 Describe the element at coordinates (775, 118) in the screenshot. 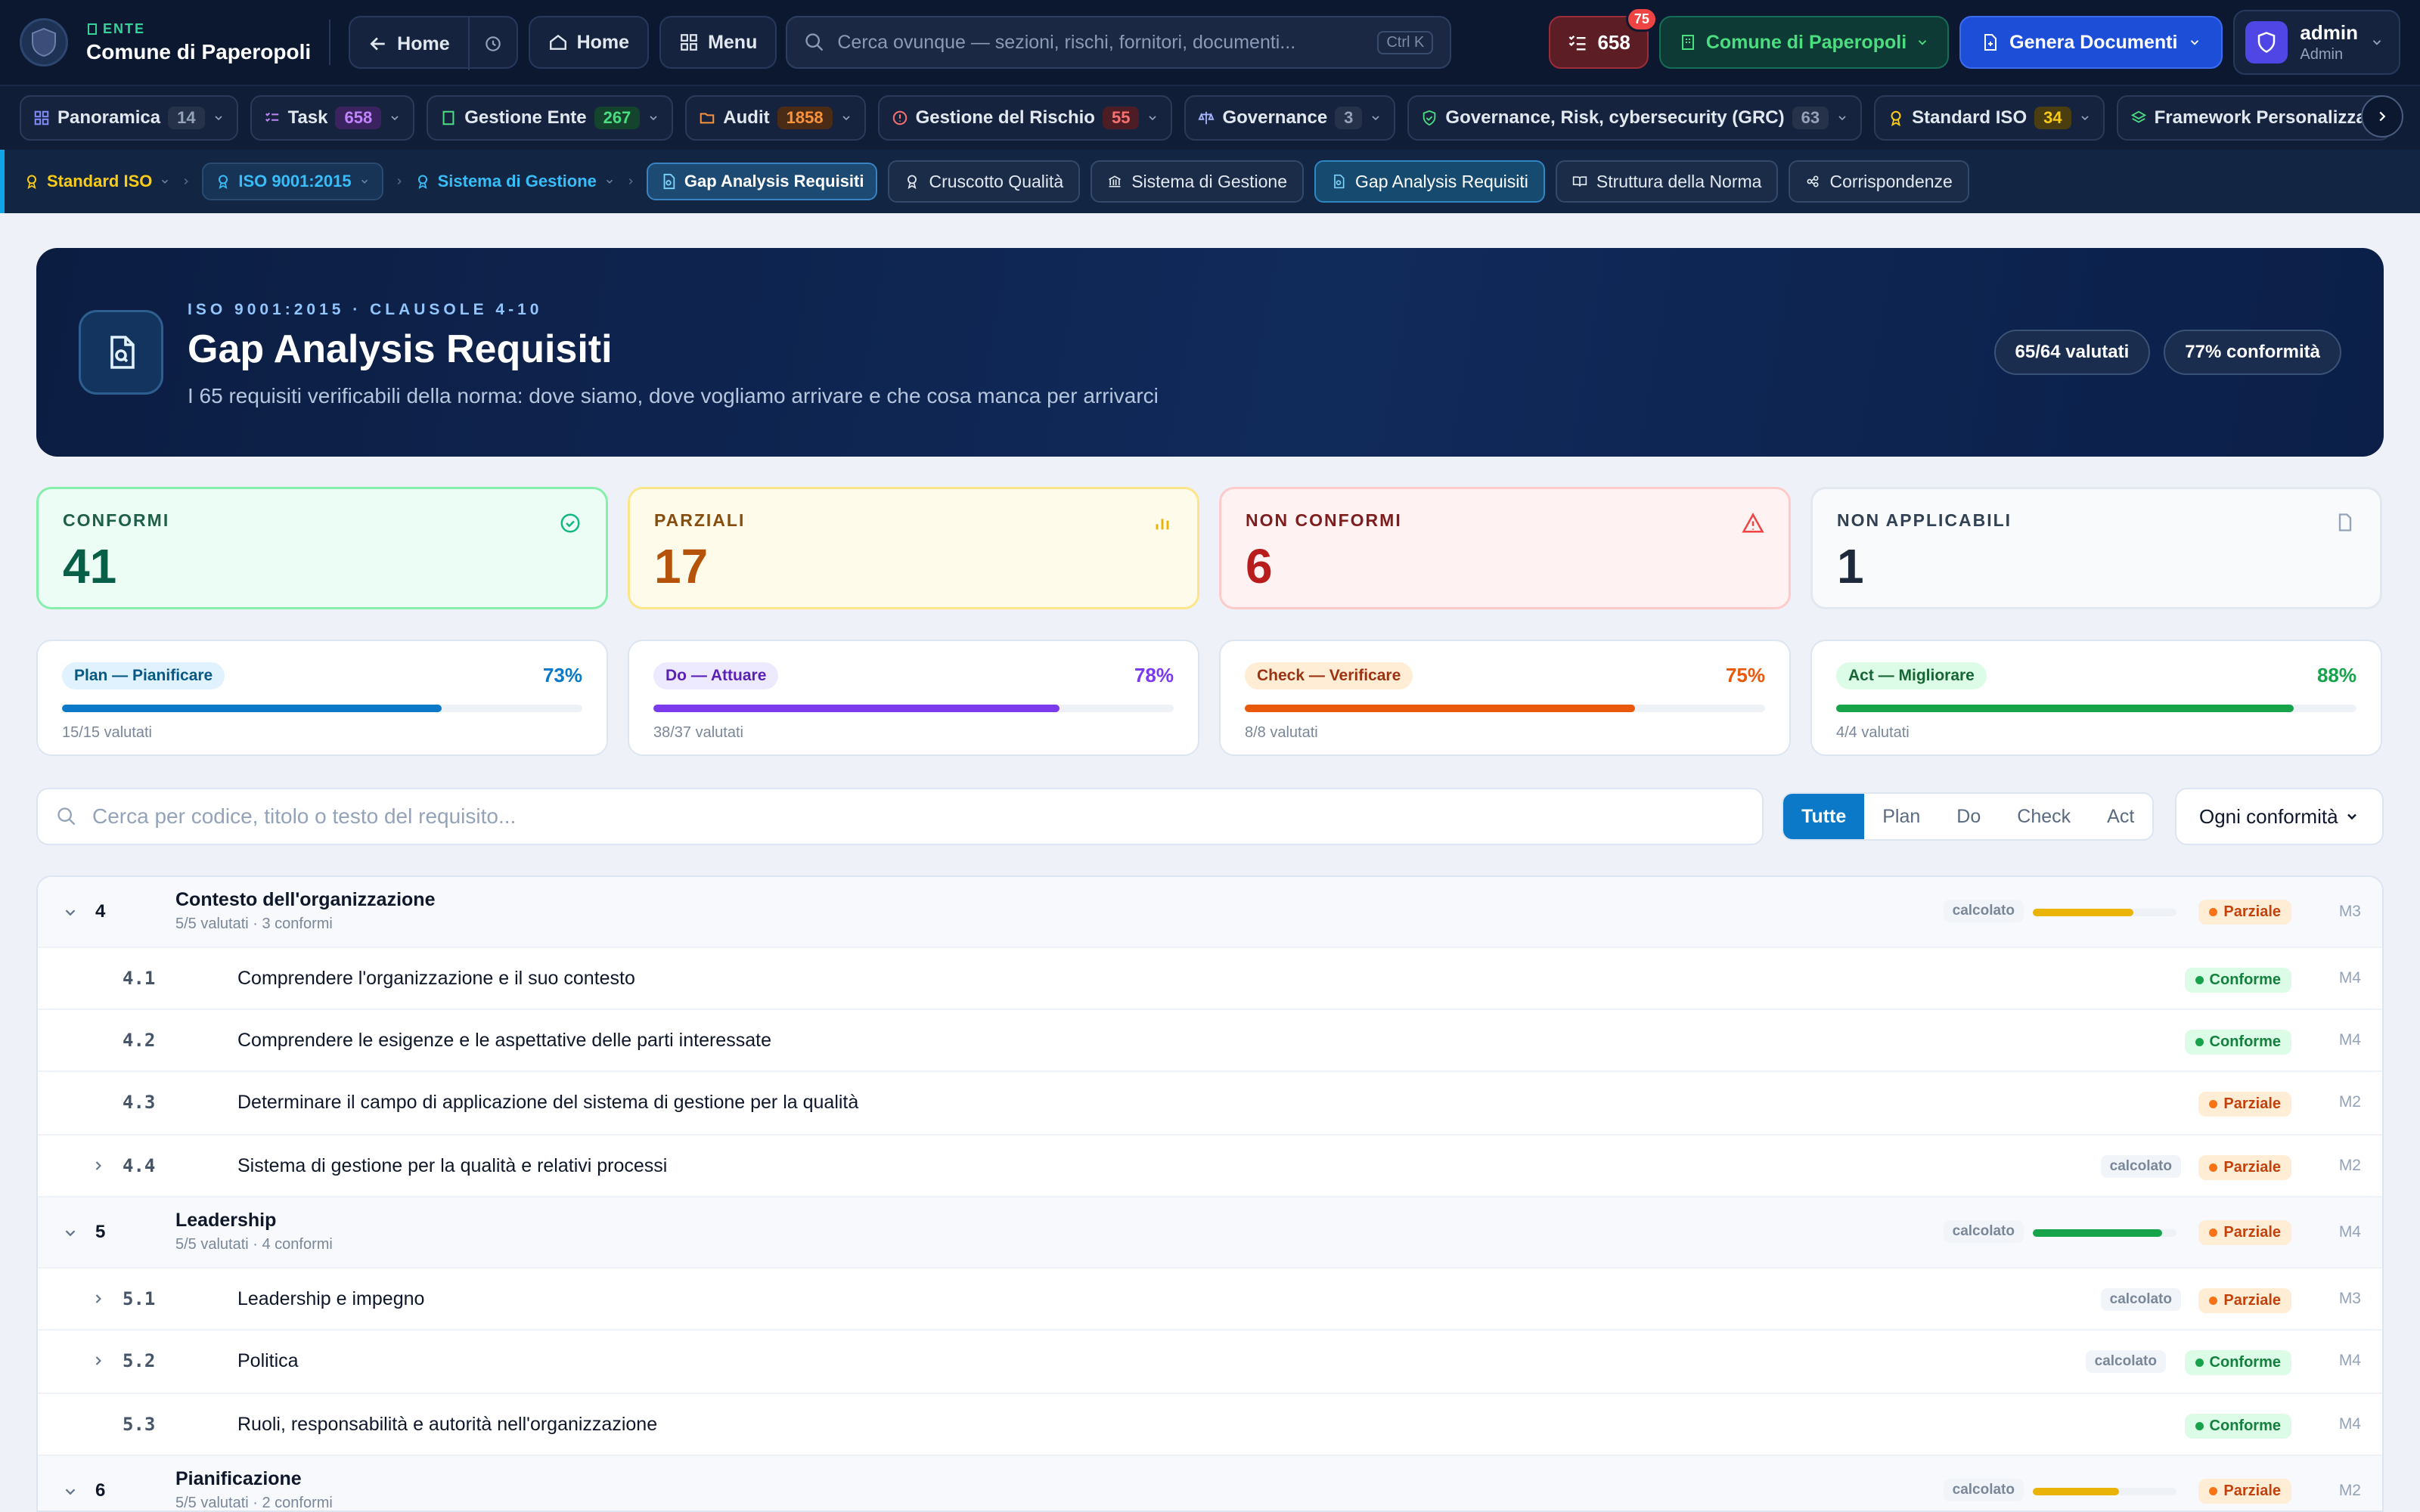

I see `module-audit: Audit 1858` at that location.